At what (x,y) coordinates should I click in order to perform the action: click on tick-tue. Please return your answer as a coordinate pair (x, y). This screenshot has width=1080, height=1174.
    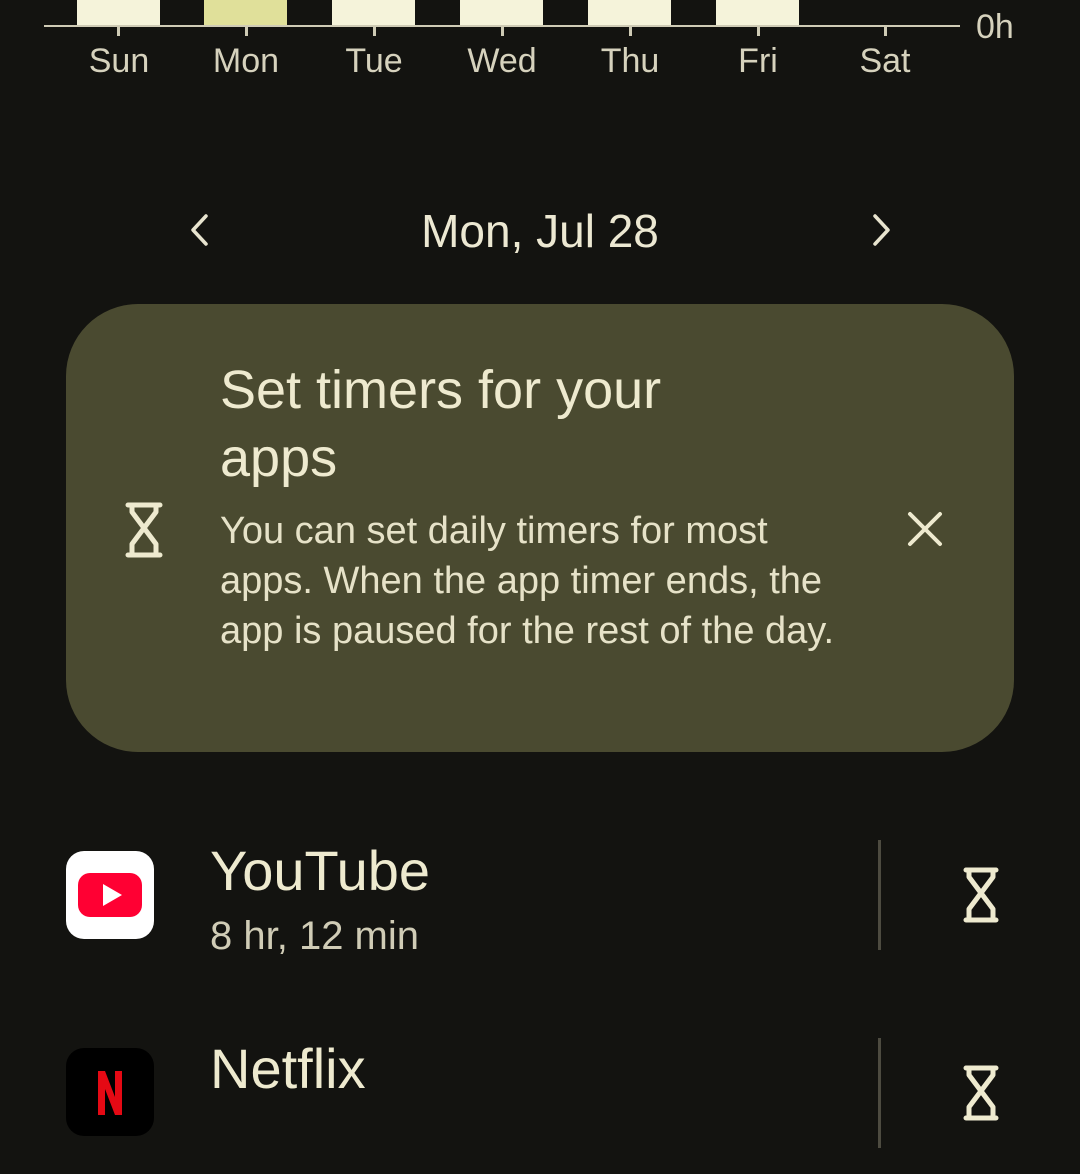
    Looking at the image, I should click on (374, 31).